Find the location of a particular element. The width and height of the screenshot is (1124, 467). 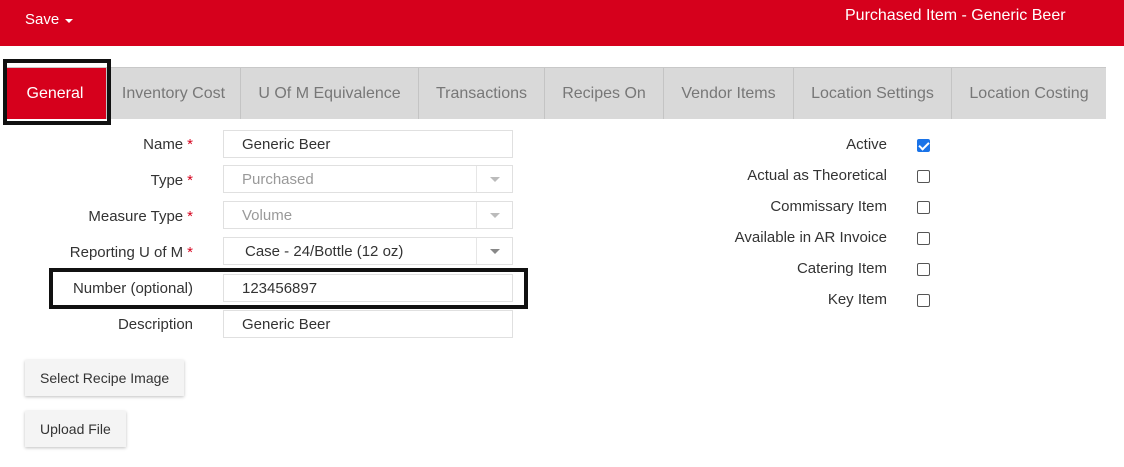

available-in-ar-invoice-label: Available in AR Invoice is located at coordinates (810, 237).